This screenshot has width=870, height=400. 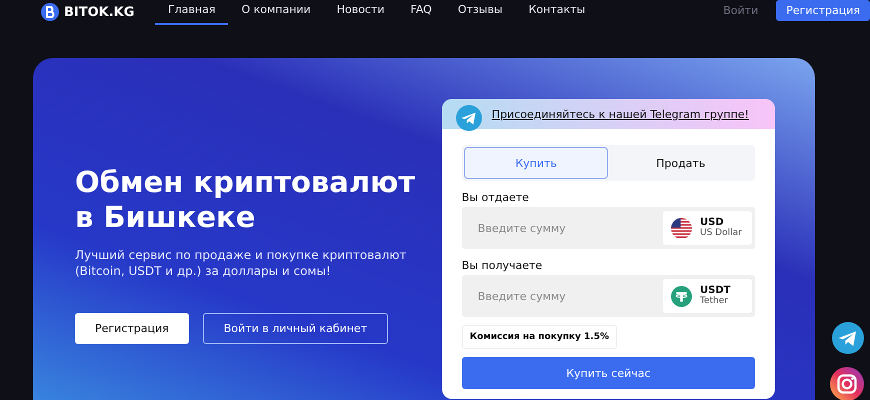 I want to click on amount-field: Введите сумму USD US Dollar, so click(x=608, y=228).